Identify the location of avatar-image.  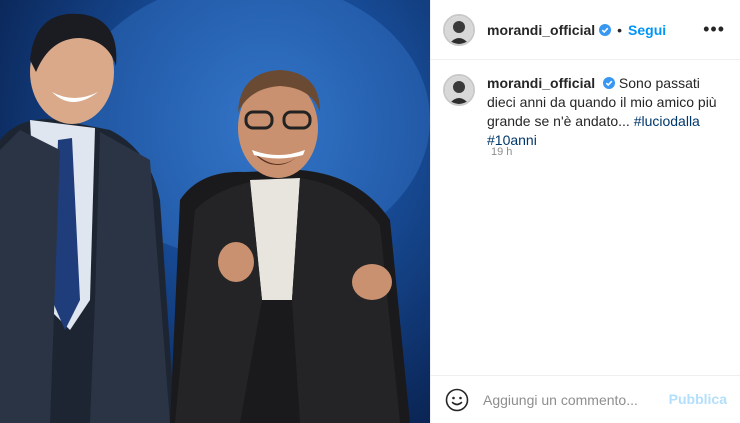
(459, 29).